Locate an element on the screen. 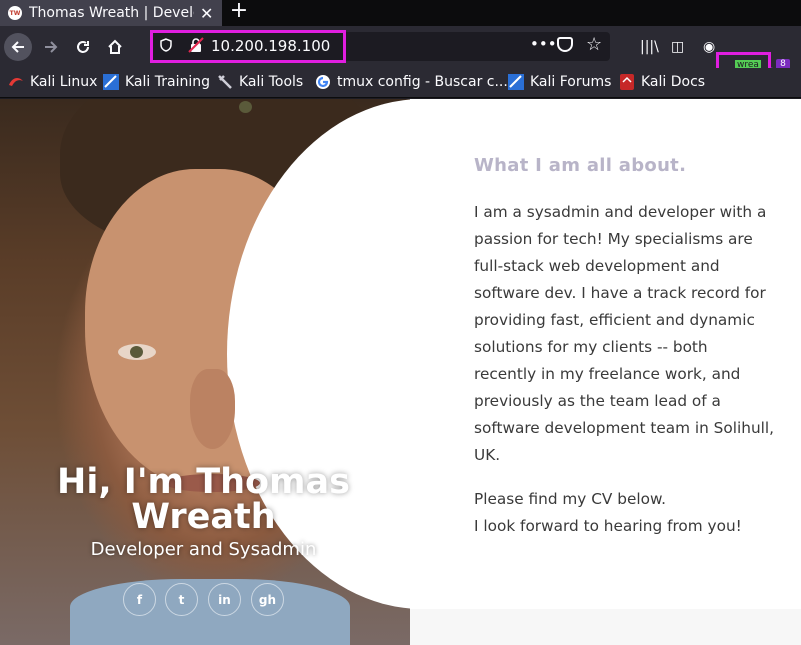 The width and height of the screenshot is (801, 645). bookmark-kali-tools: Kali Tools is located at coordinates (260, 82).